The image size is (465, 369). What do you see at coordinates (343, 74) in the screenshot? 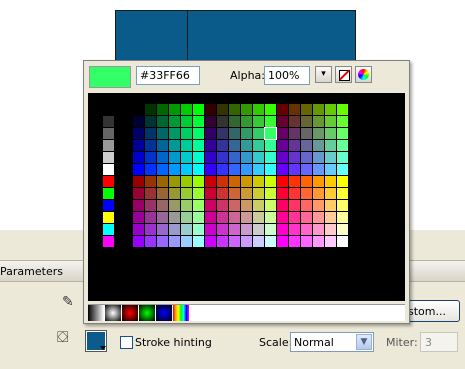
I see `no-color-icon` at bounding box center [343, 74].